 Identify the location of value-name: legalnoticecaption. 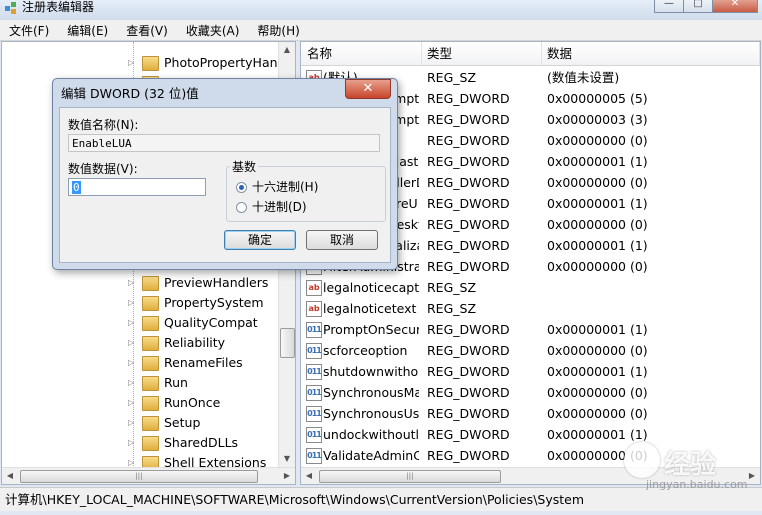
(371, 287).